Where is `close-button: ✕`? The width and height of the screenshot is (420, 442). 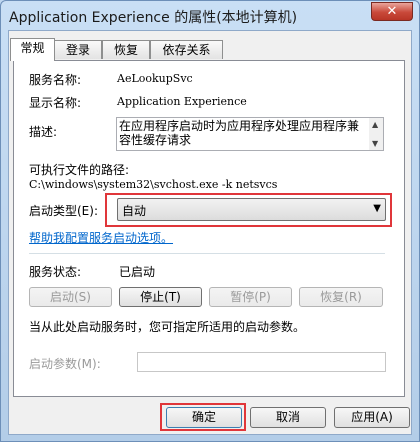 close-button: ✕ is located at coordinates (392, 11).